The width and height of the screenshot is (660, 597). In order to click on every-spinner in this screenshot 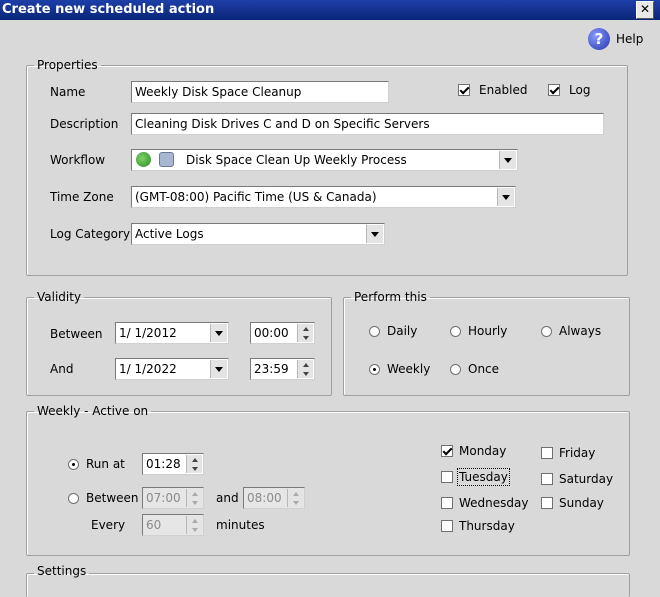, I will do `click(194, 525)`.